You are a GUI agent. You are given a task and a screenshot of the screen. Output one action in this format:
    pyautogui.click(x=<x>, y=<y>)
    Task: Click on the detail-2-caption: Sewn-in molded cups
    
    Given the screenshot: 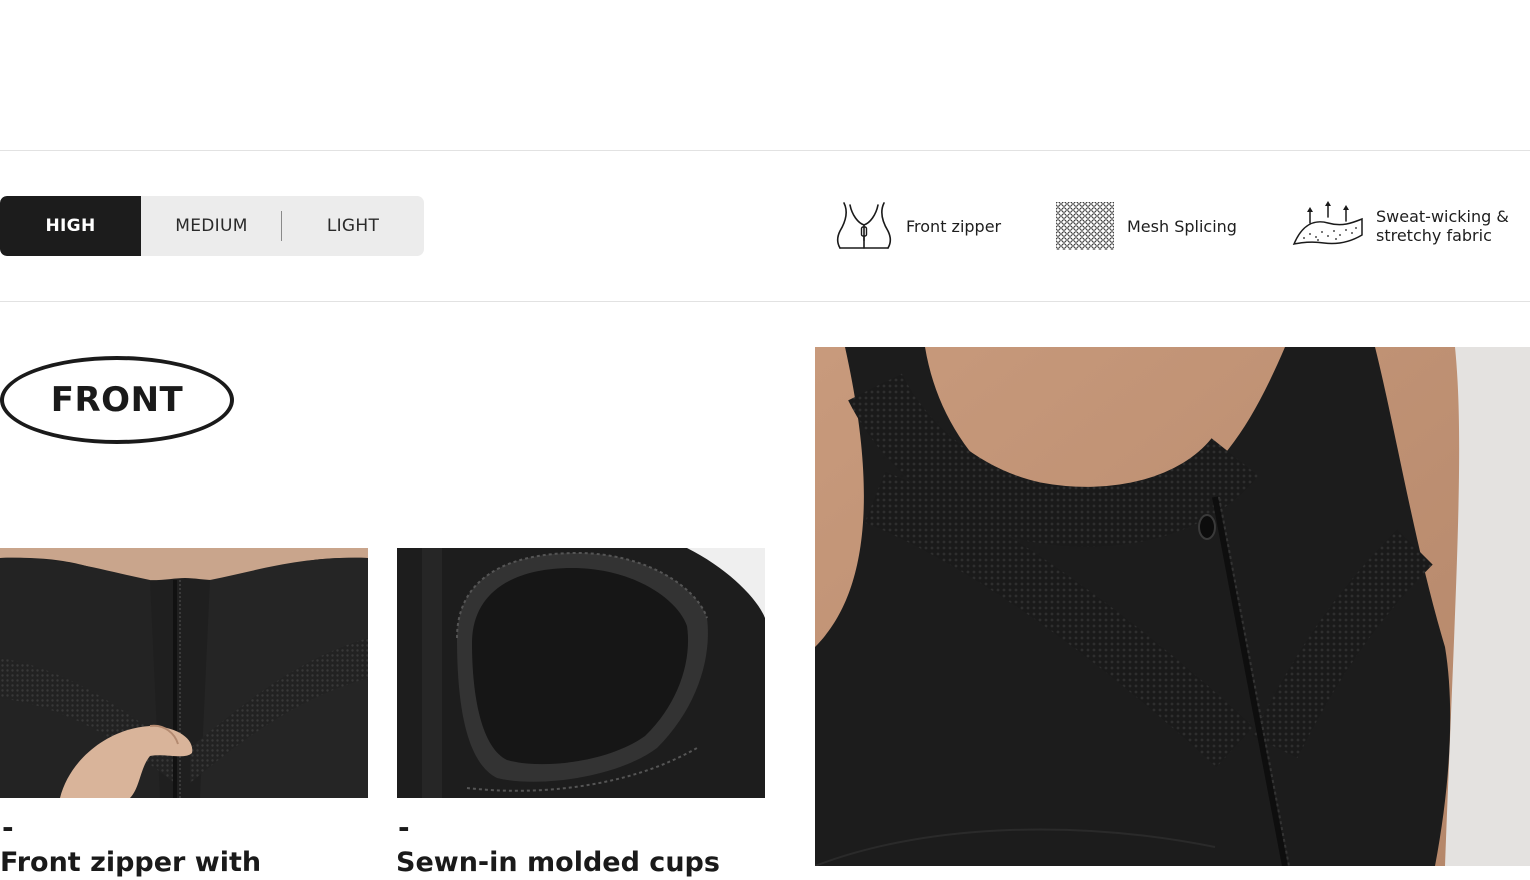 What is the action you would take?
    pyautogui.click(x=558, y=862)
    